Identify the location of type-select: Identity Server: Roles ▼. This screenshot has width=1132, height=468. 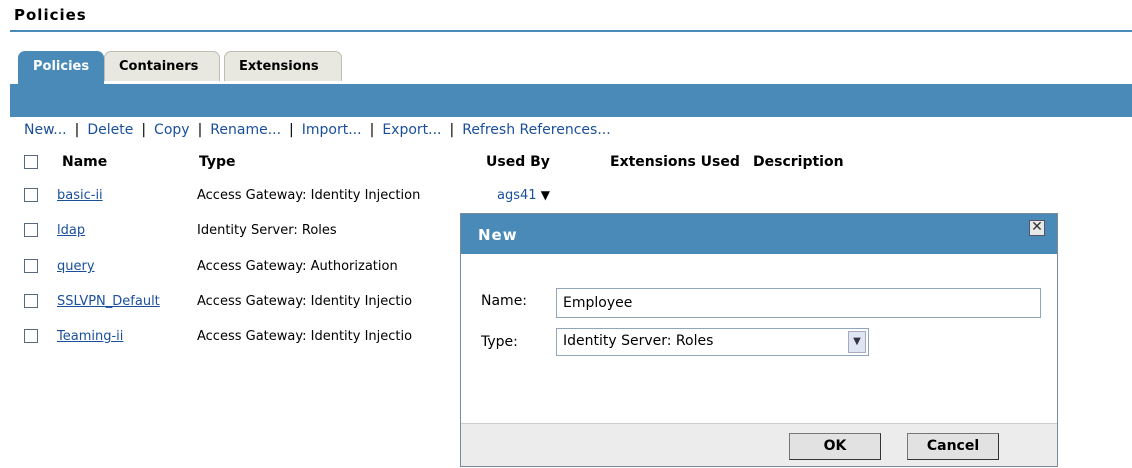
(712, 342).